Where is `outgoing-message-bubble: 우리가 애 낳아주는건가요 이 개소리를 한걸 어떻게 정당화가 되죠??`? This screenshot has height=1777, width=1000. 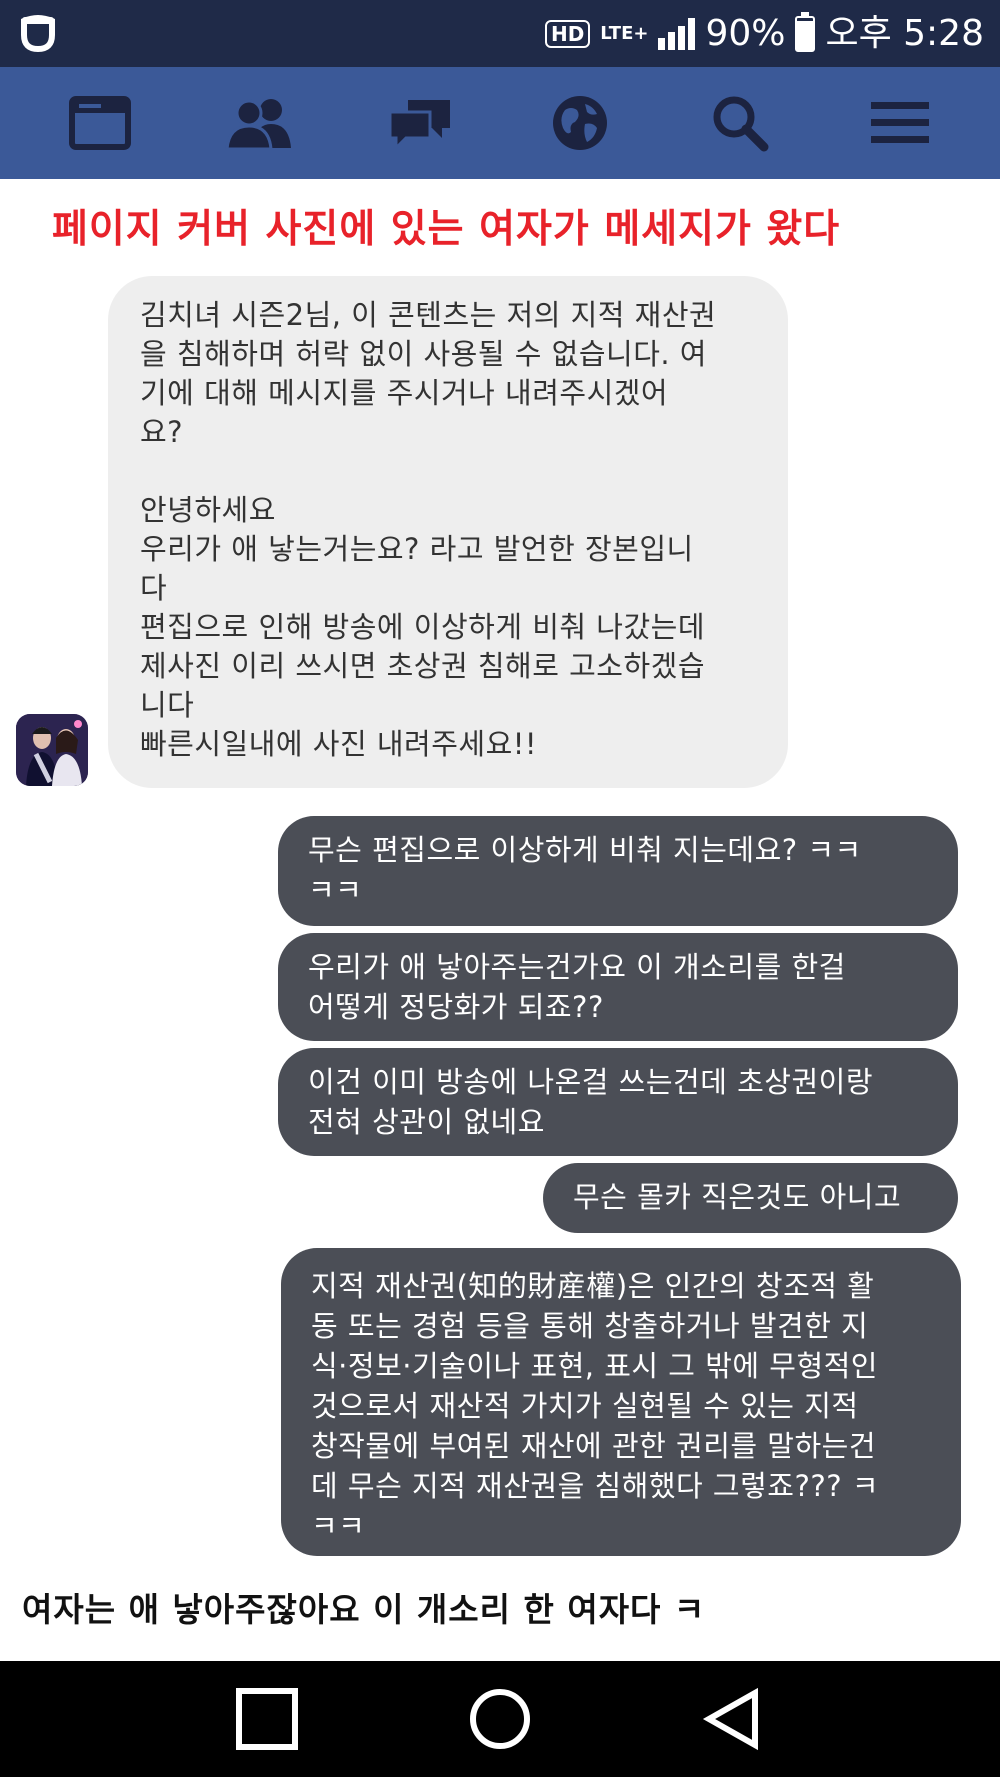 outgoing-message-bubble: 우리가 애 낳아주는건가요 이 개소리를 한걸 어떻게 정당화가 되죠?? is located at coordinates (618, 987).